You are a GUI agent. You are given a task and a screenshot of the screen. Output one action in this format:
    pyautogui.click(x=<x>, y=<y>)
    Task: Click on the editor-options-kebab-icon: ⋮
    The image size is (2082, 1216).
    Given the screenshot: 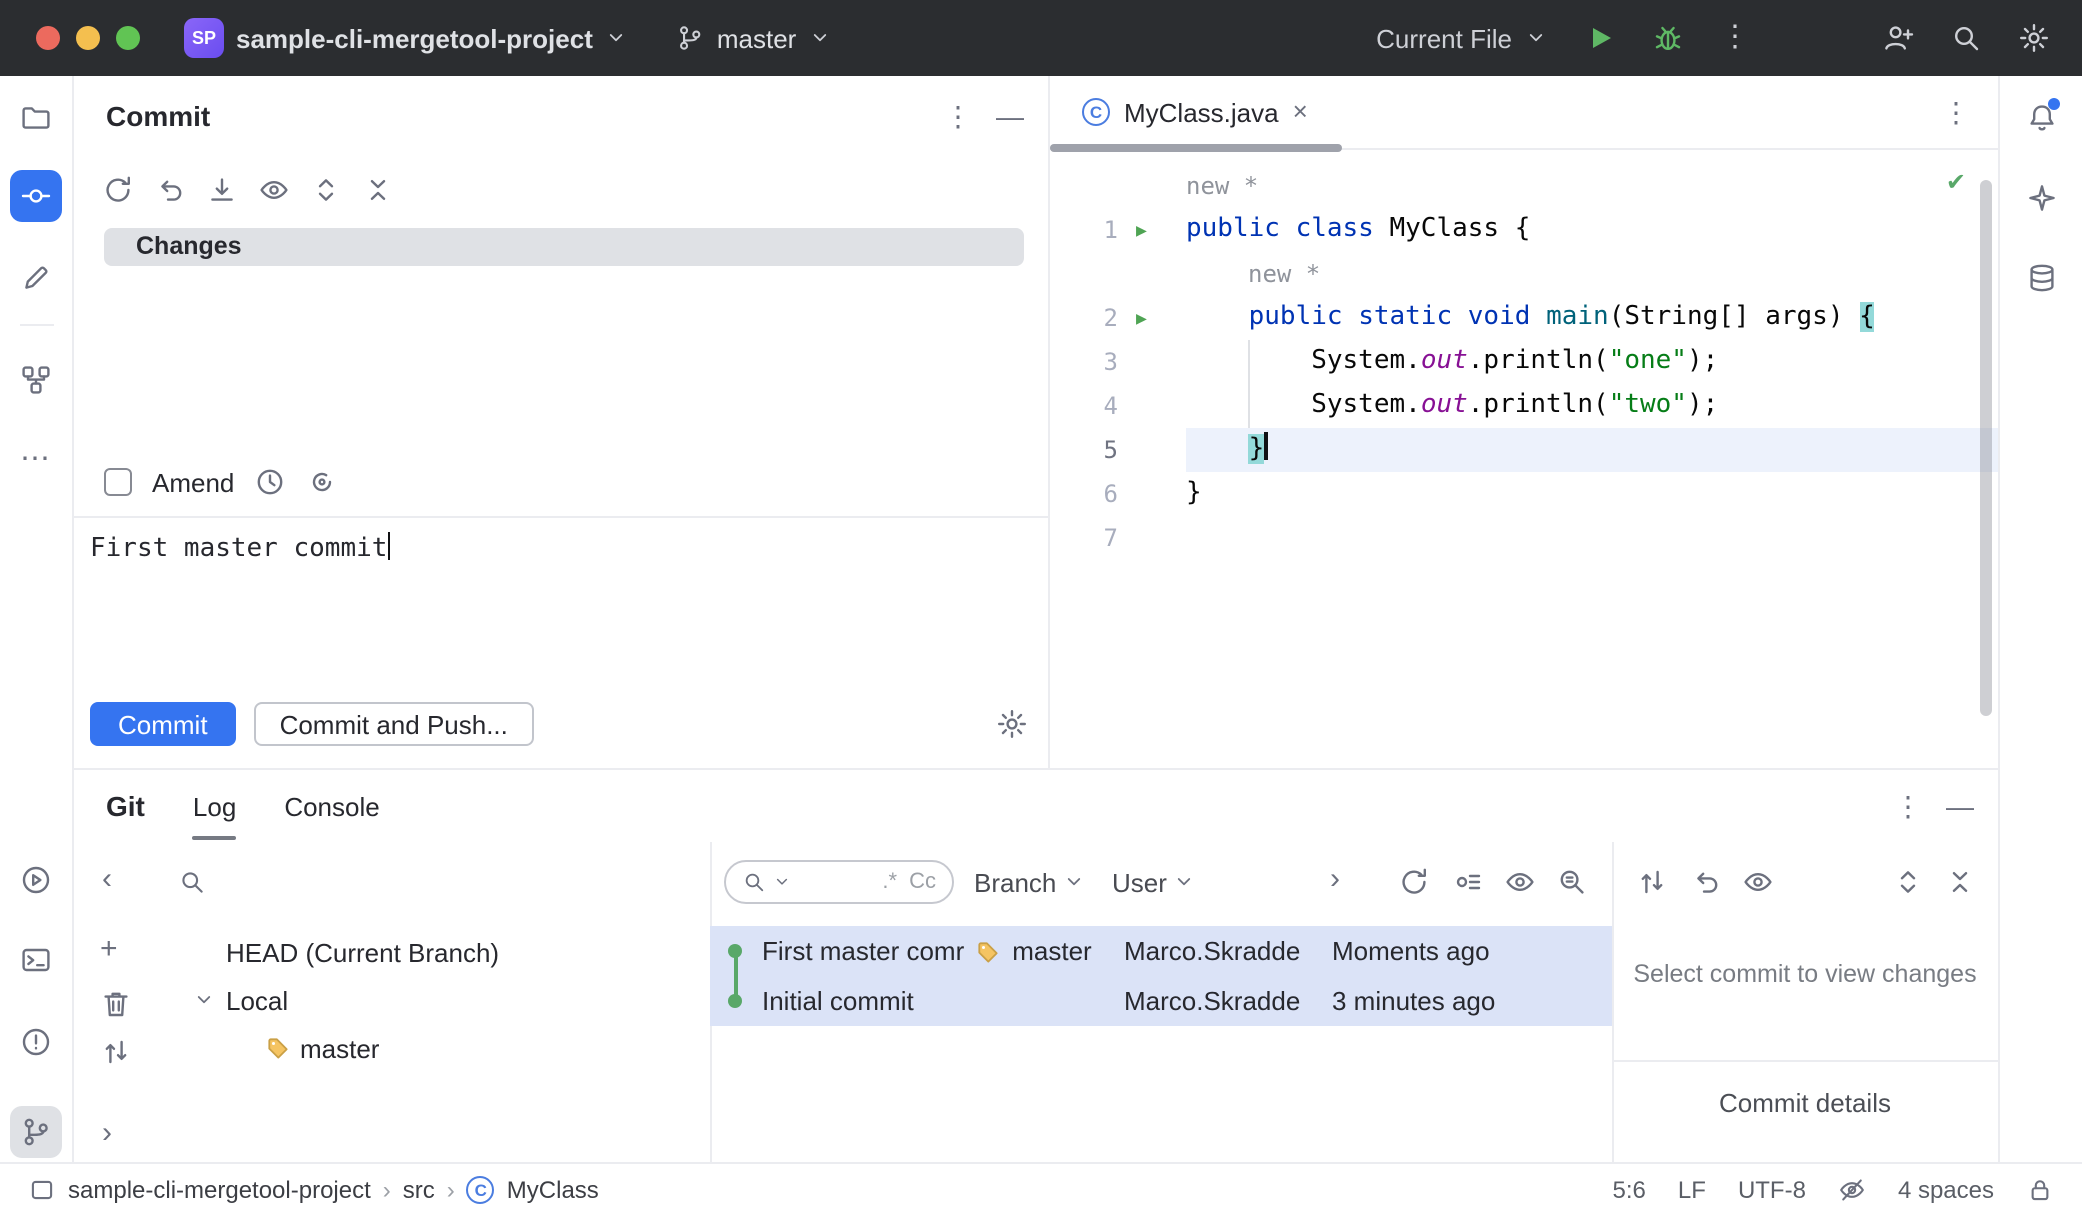 What is the action you would take?
    pyautogui.click(x=1956, y=112)
    